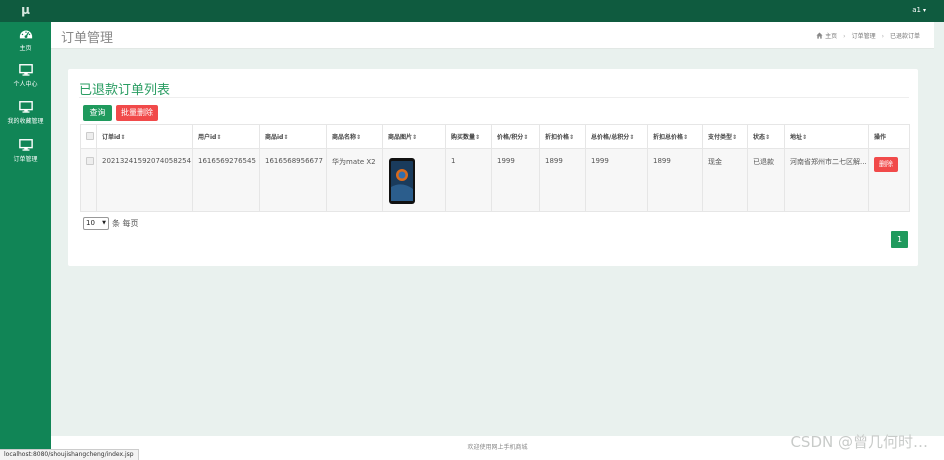 The image size is (944, 460). I want to click on divider, so click(494, 97).